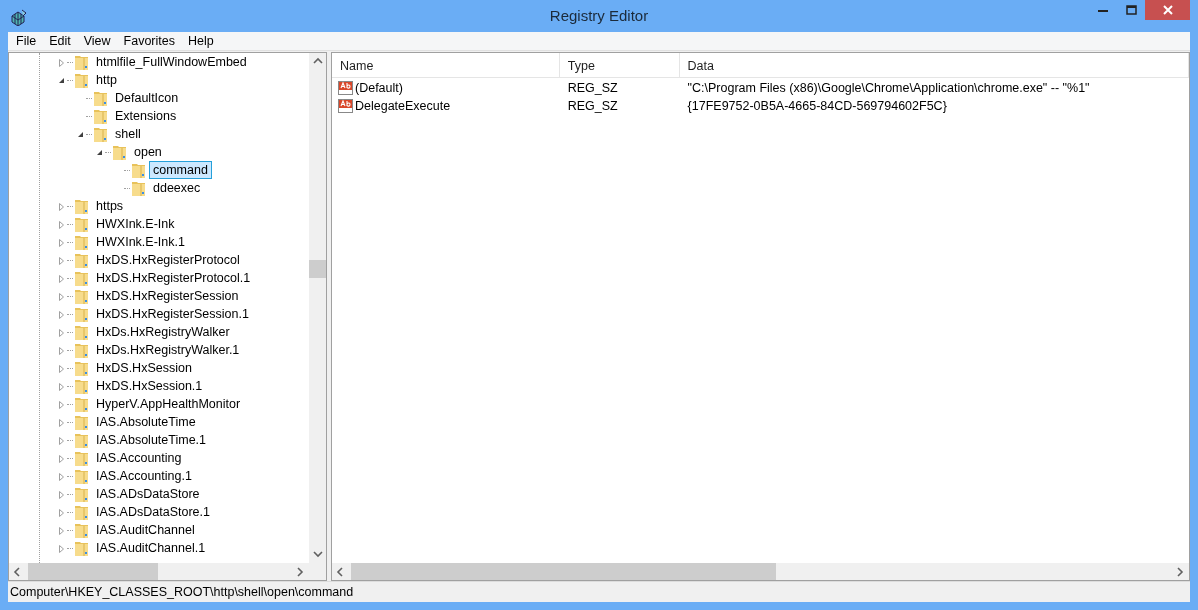  I want to click on value-name: (Default), so click(379, 88).